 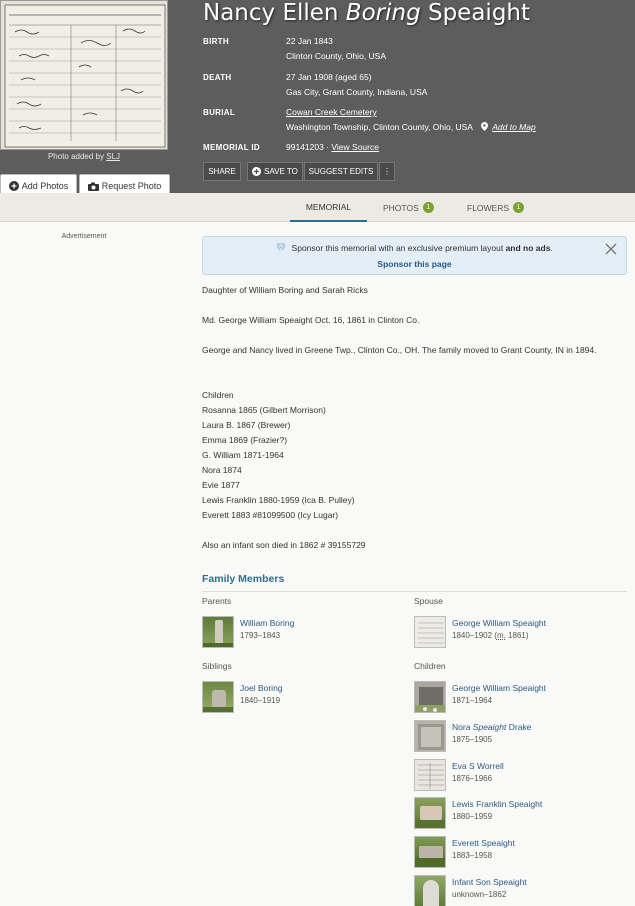 What do you see at coordinates (281, 171) in the screenshot?
I see `save-to-label: SAVE TO` at bounding box center [281, 171].